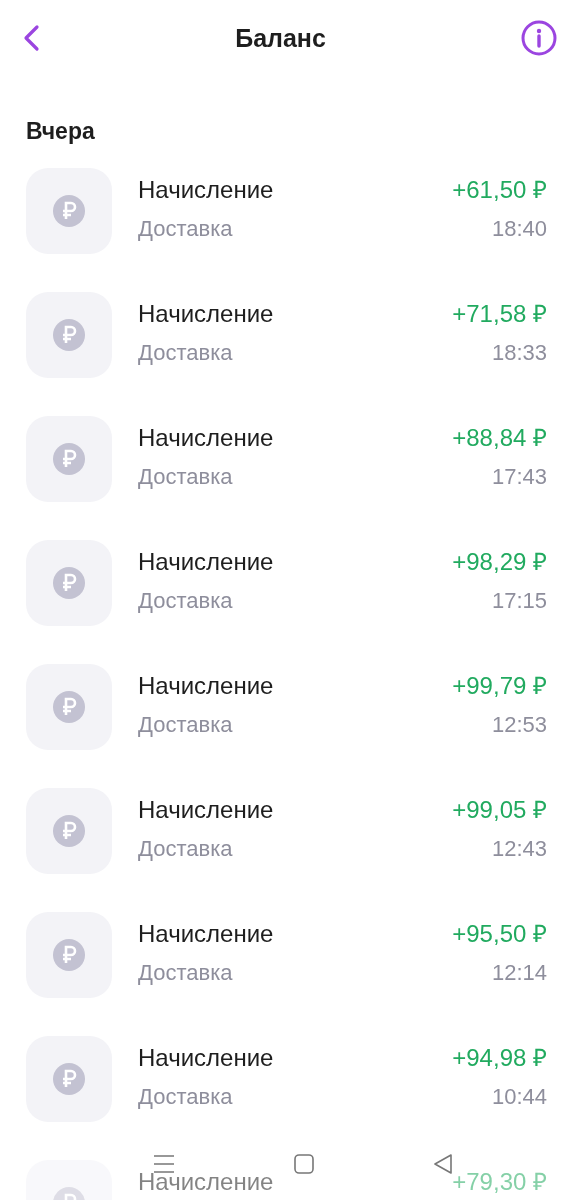 This screenshot has width=573, height=1200. I want to click on transaction-time: 17:43, so click(519, 477).